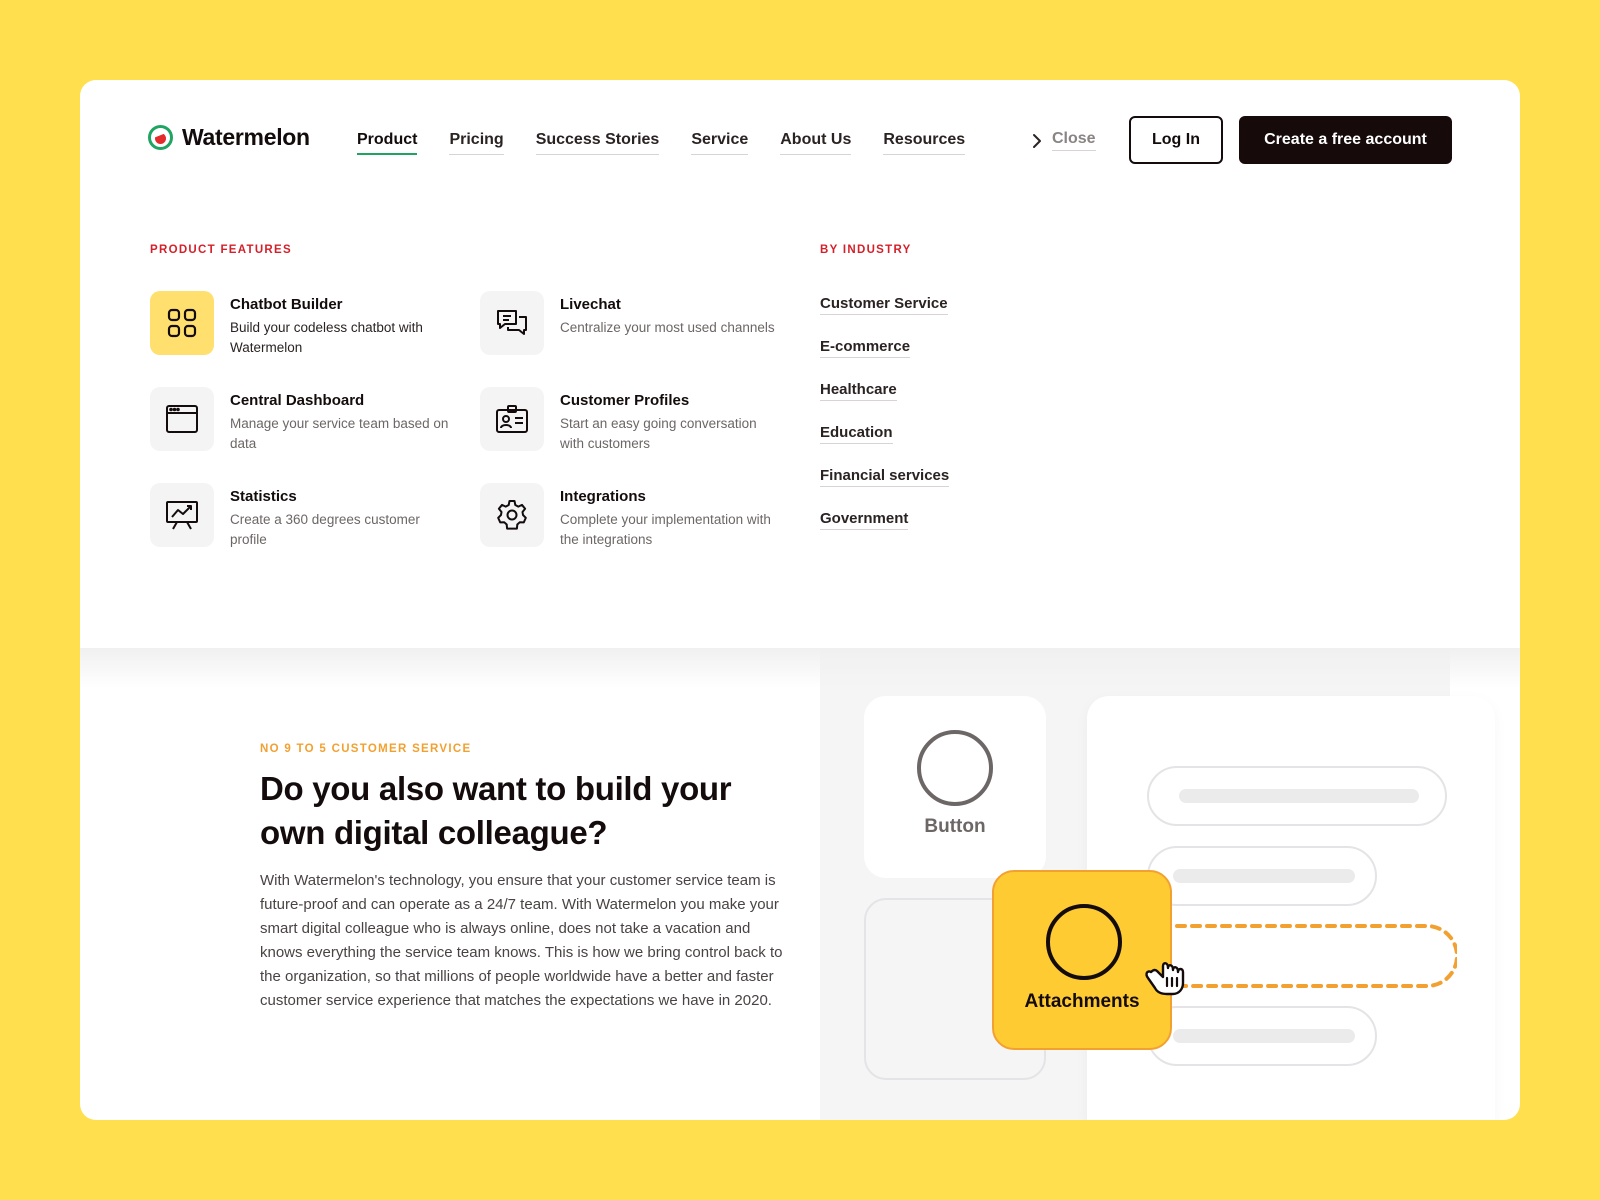  I want to click on close-menu-button: Close, so click(1064, 140).